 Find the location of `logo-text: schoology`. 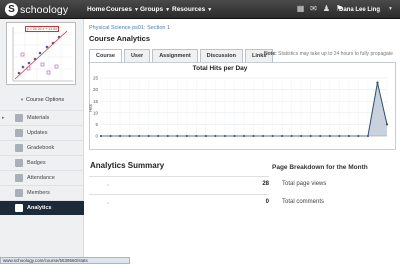

logo-text: schoology is located at coordinates (44, 9).